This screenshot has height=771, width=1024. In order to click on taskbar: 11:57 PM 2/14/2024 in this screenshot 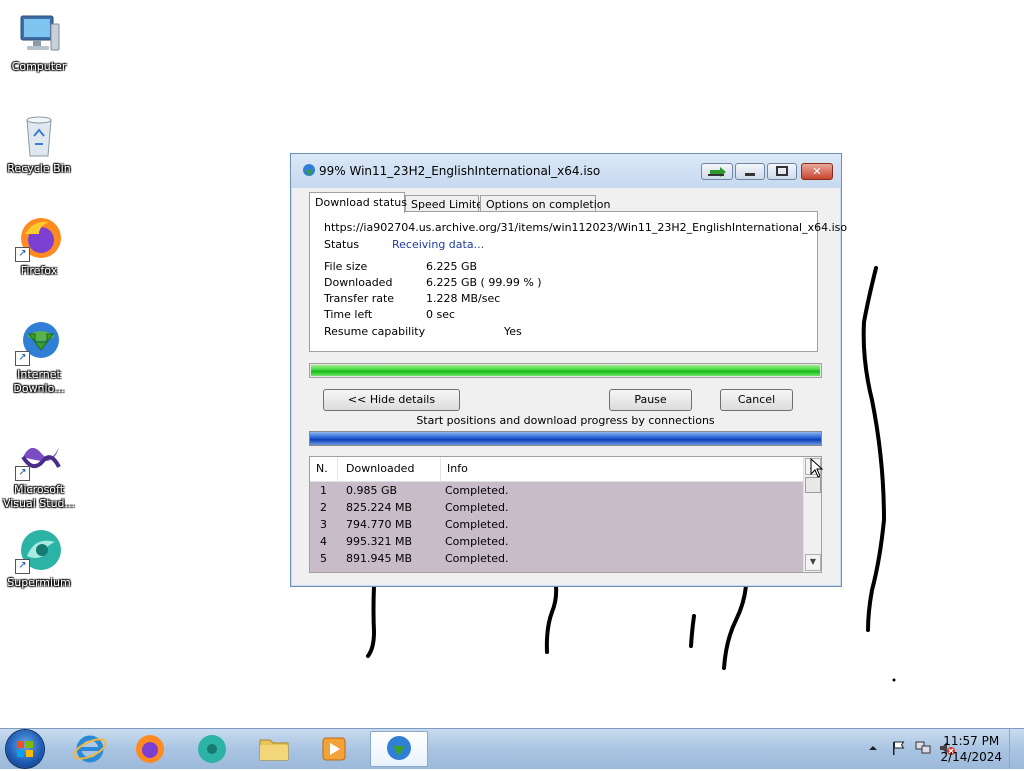, I will do `click(512, 748)`.